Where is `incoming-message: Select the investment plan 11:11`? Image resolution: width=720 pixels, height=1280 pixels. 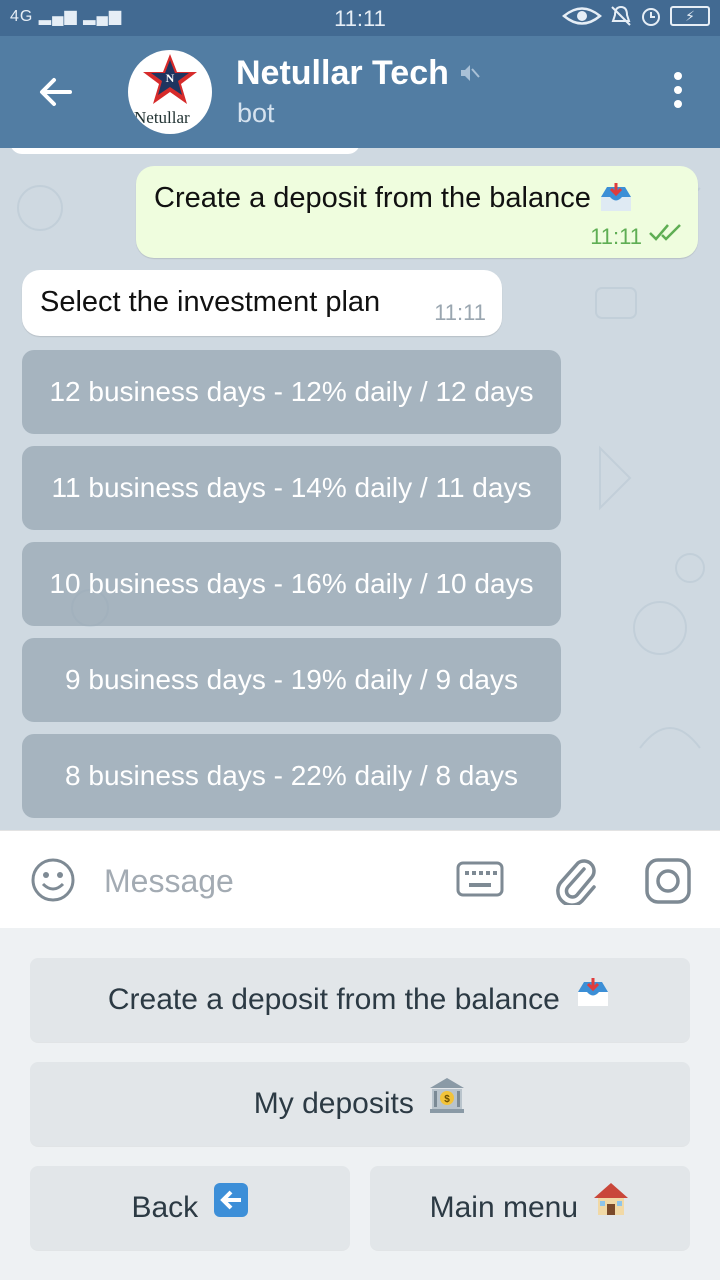 incoming-message: Select the investment plan 11:11 is located at coordinates (262, 303).